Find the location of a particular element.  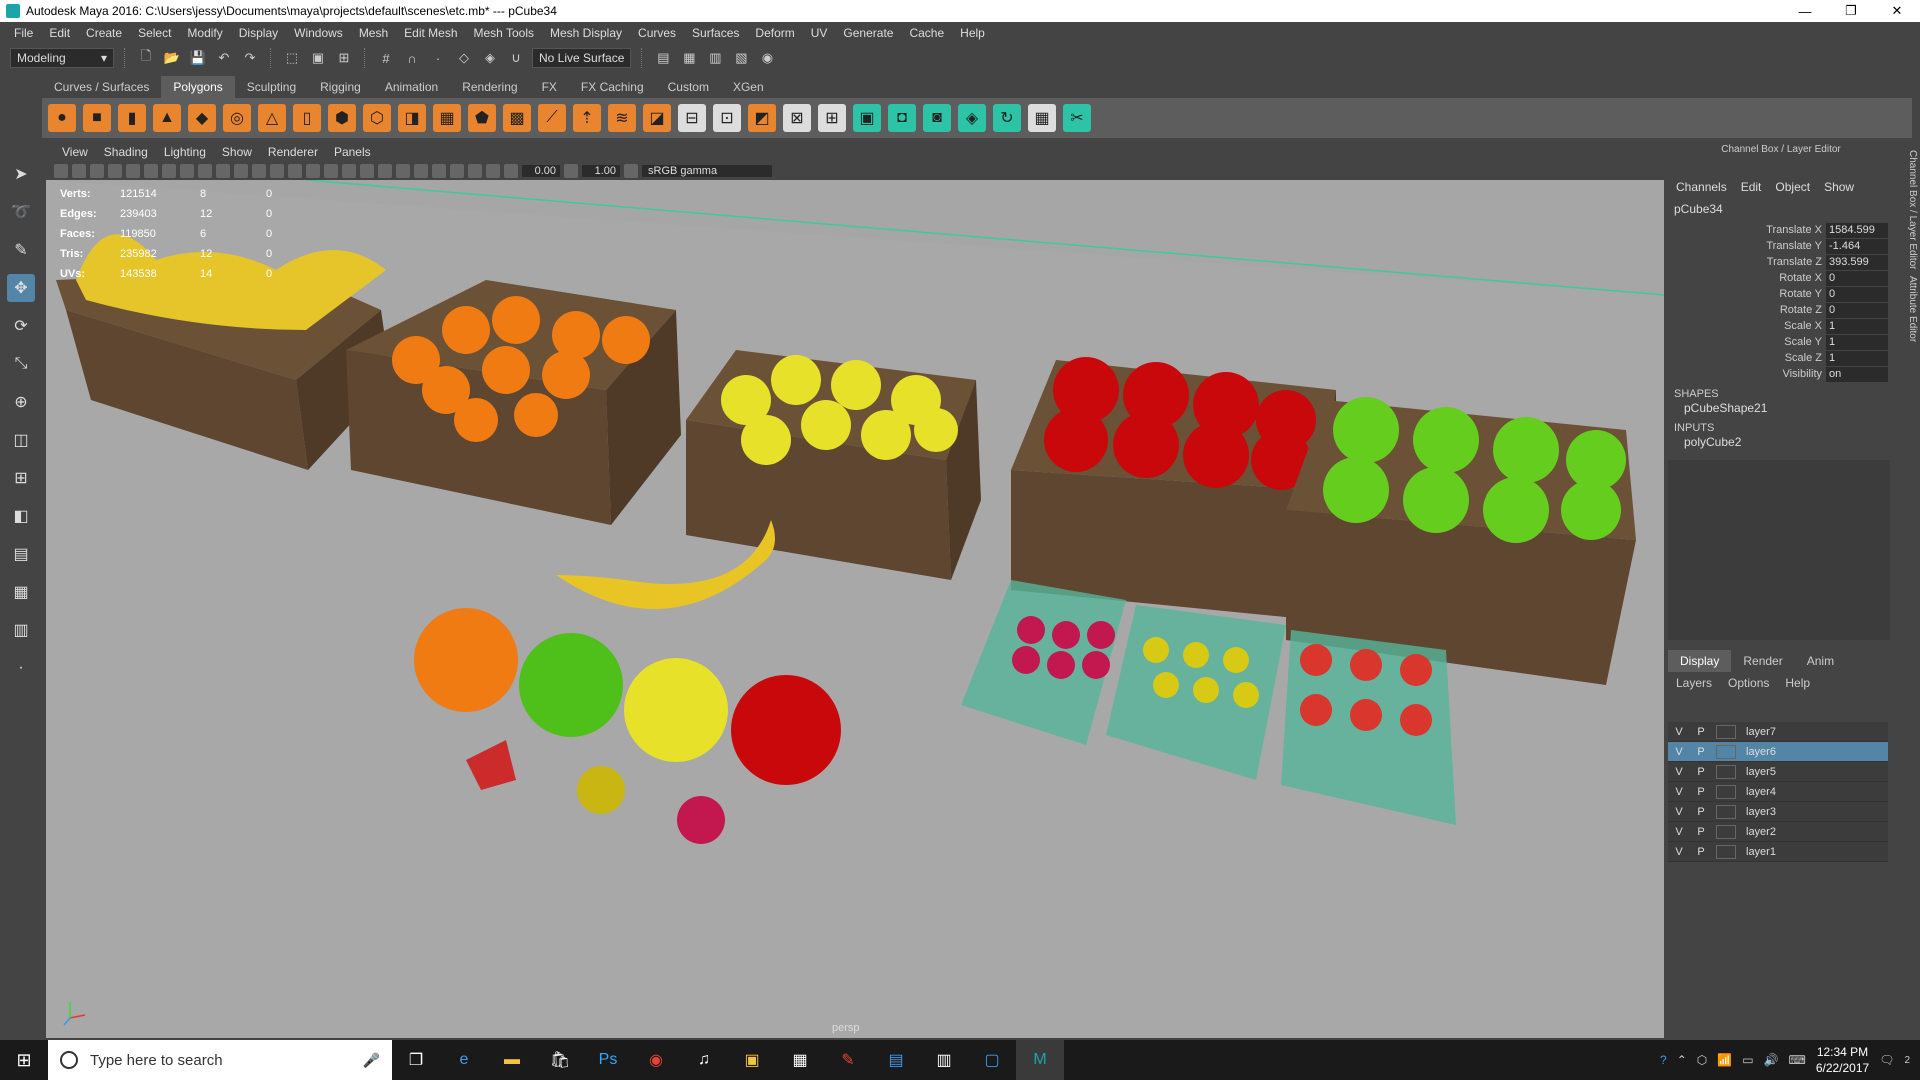

offset-edge-loop-icon: ⊡ is located at coordinates (727, 118).